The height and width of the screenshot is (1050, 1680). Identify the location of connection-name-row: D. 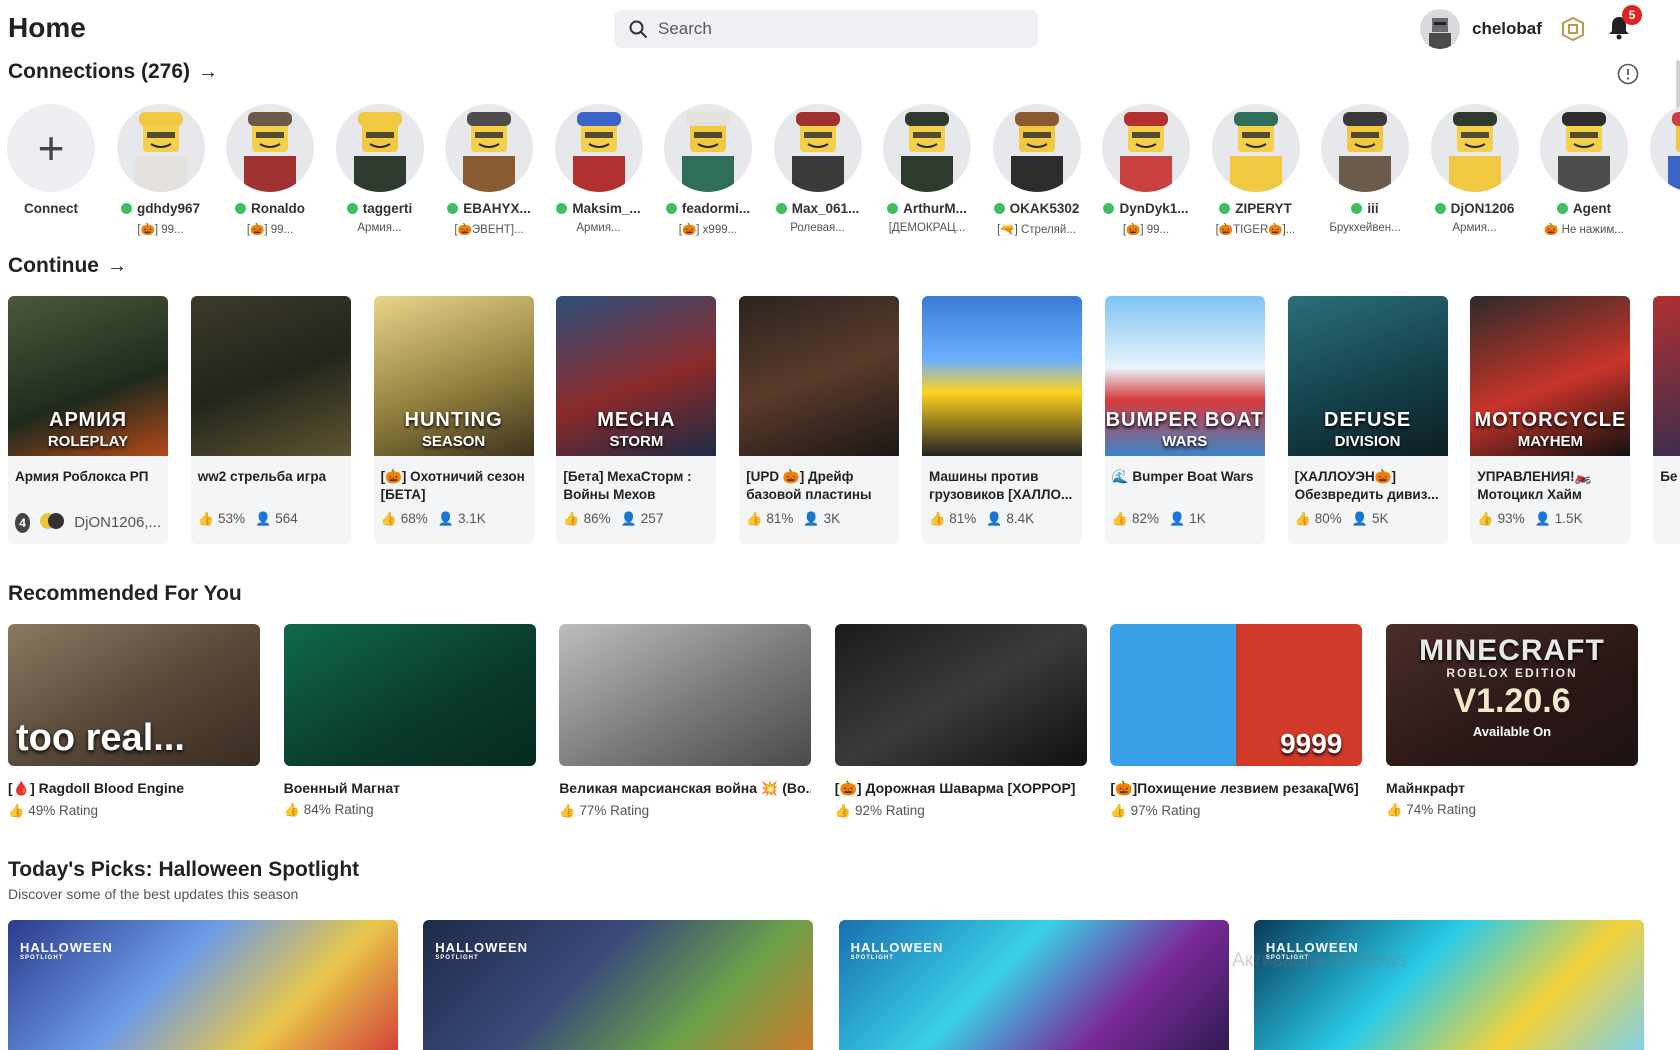
(1659, 208).